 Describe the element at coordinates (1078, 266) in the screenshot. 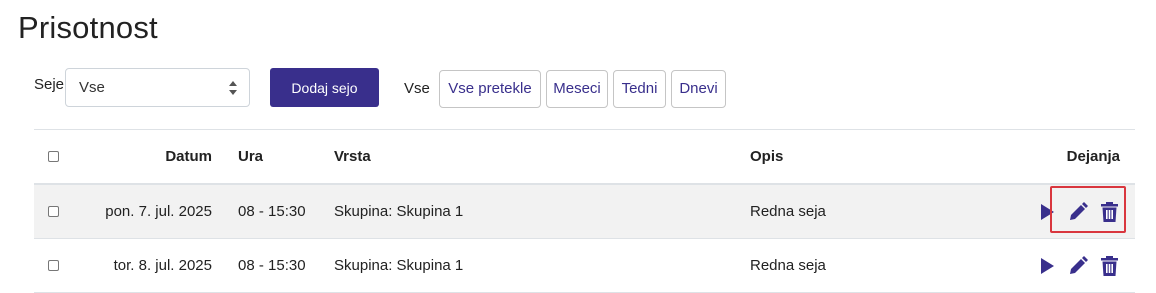

I see `pencil-icon` at that location.